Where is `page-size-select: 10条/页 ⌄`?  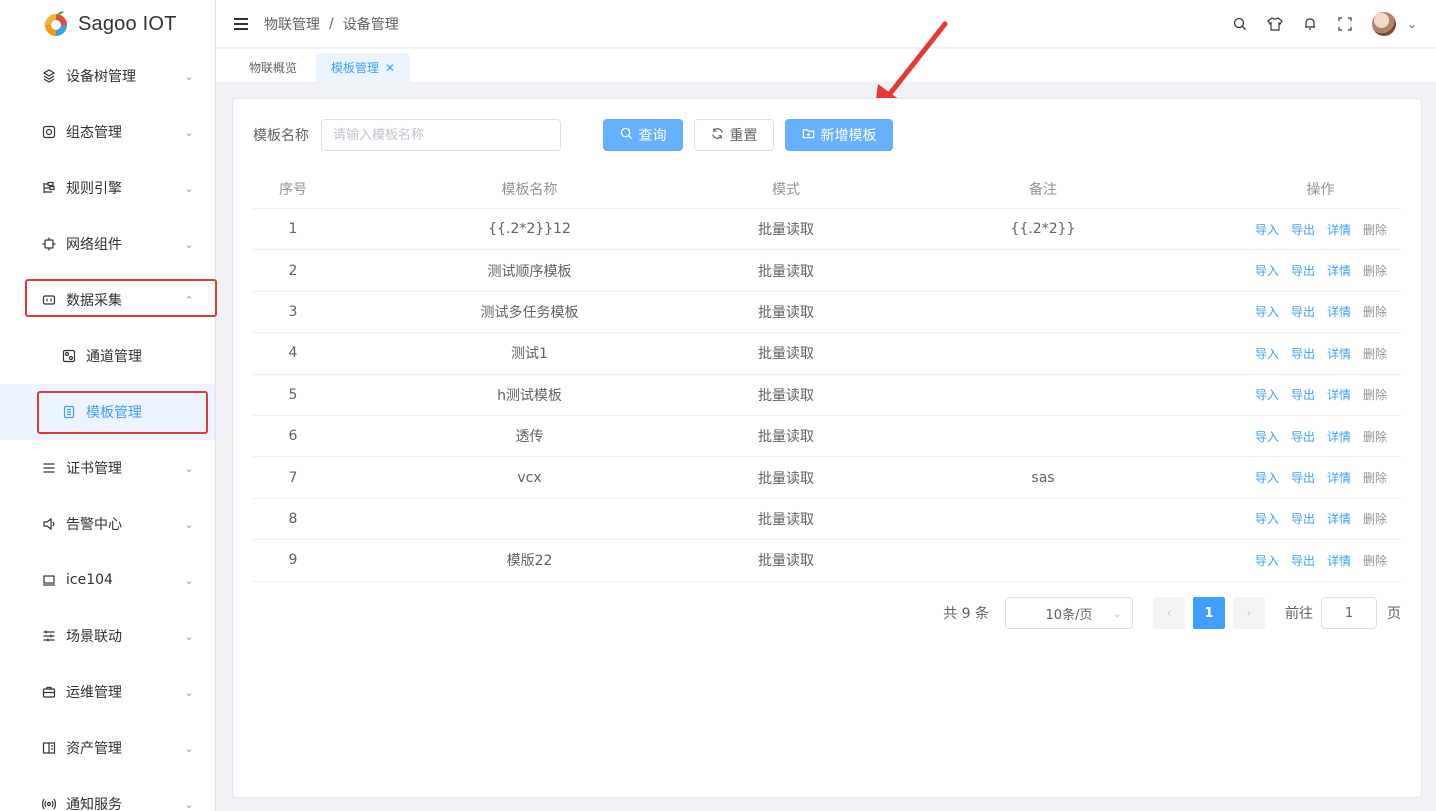 page-size-select: 10条/页 ⌄ is located at coordinates (1069, 613).